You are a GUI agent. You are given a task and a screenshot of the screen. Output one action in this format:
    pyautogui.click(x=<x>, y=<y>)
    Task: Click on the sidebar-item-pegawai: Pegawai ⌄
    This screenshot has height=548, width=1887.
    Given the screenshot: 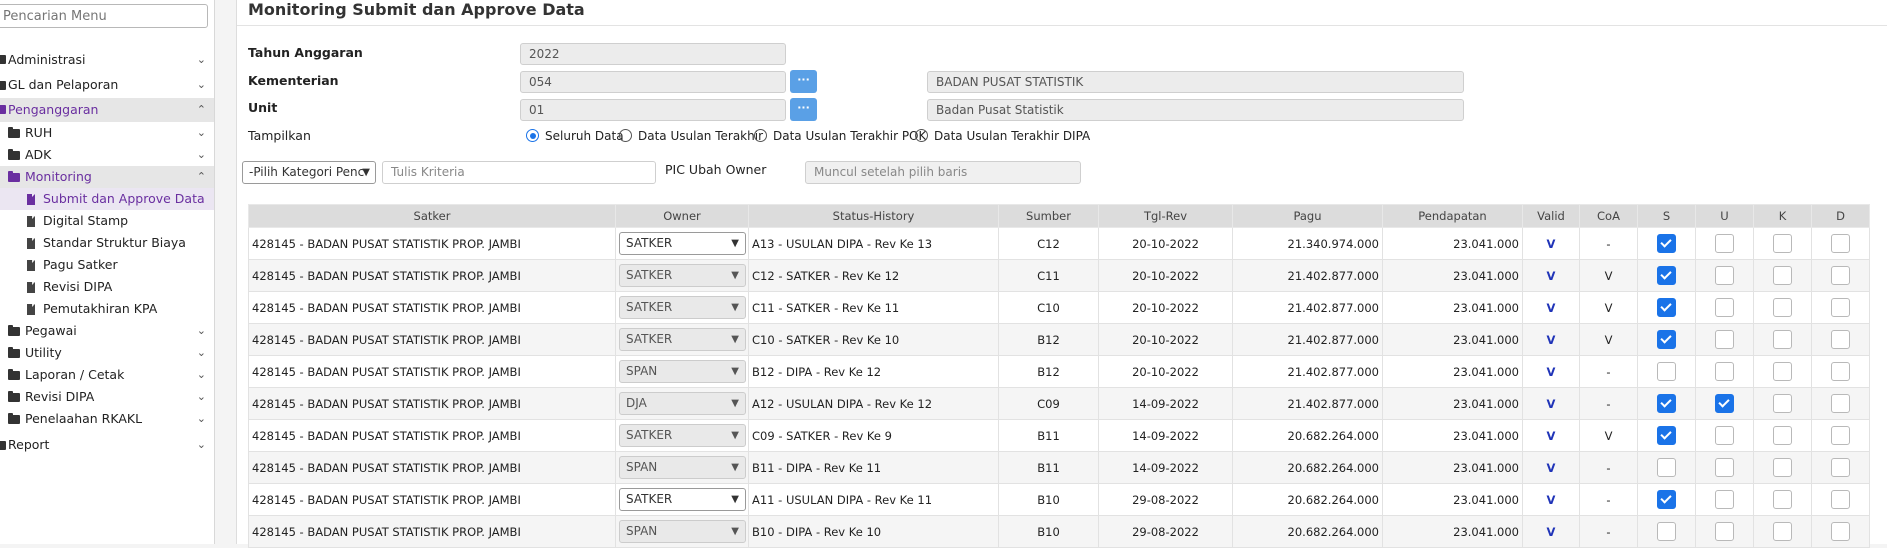 What is the action you would take?
    pyautogui.click(x=107, y=331)
    